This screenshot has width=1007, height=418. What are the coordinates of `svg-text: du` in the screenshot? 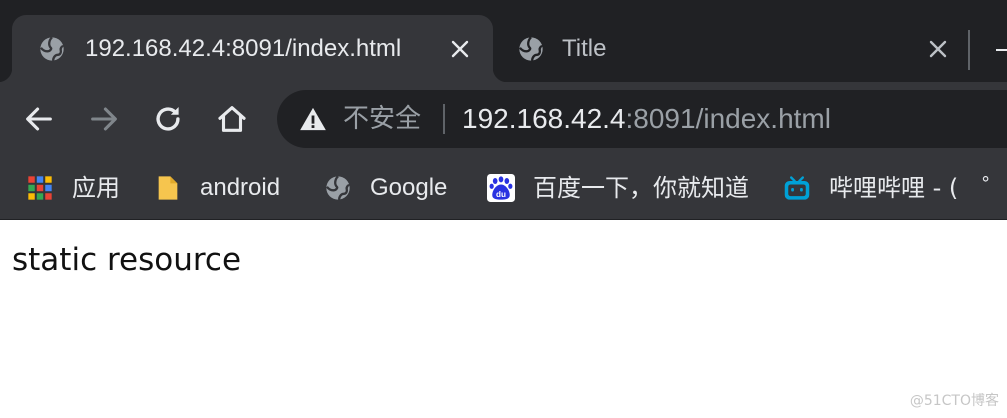 It's located at (501, 194).